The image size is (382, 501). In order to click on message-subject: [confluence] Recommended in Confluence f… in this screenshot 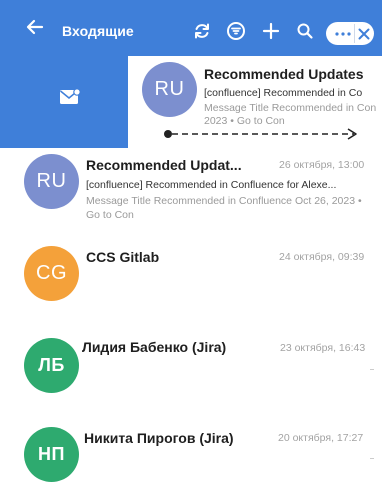, I will do `click(211, 185)`.